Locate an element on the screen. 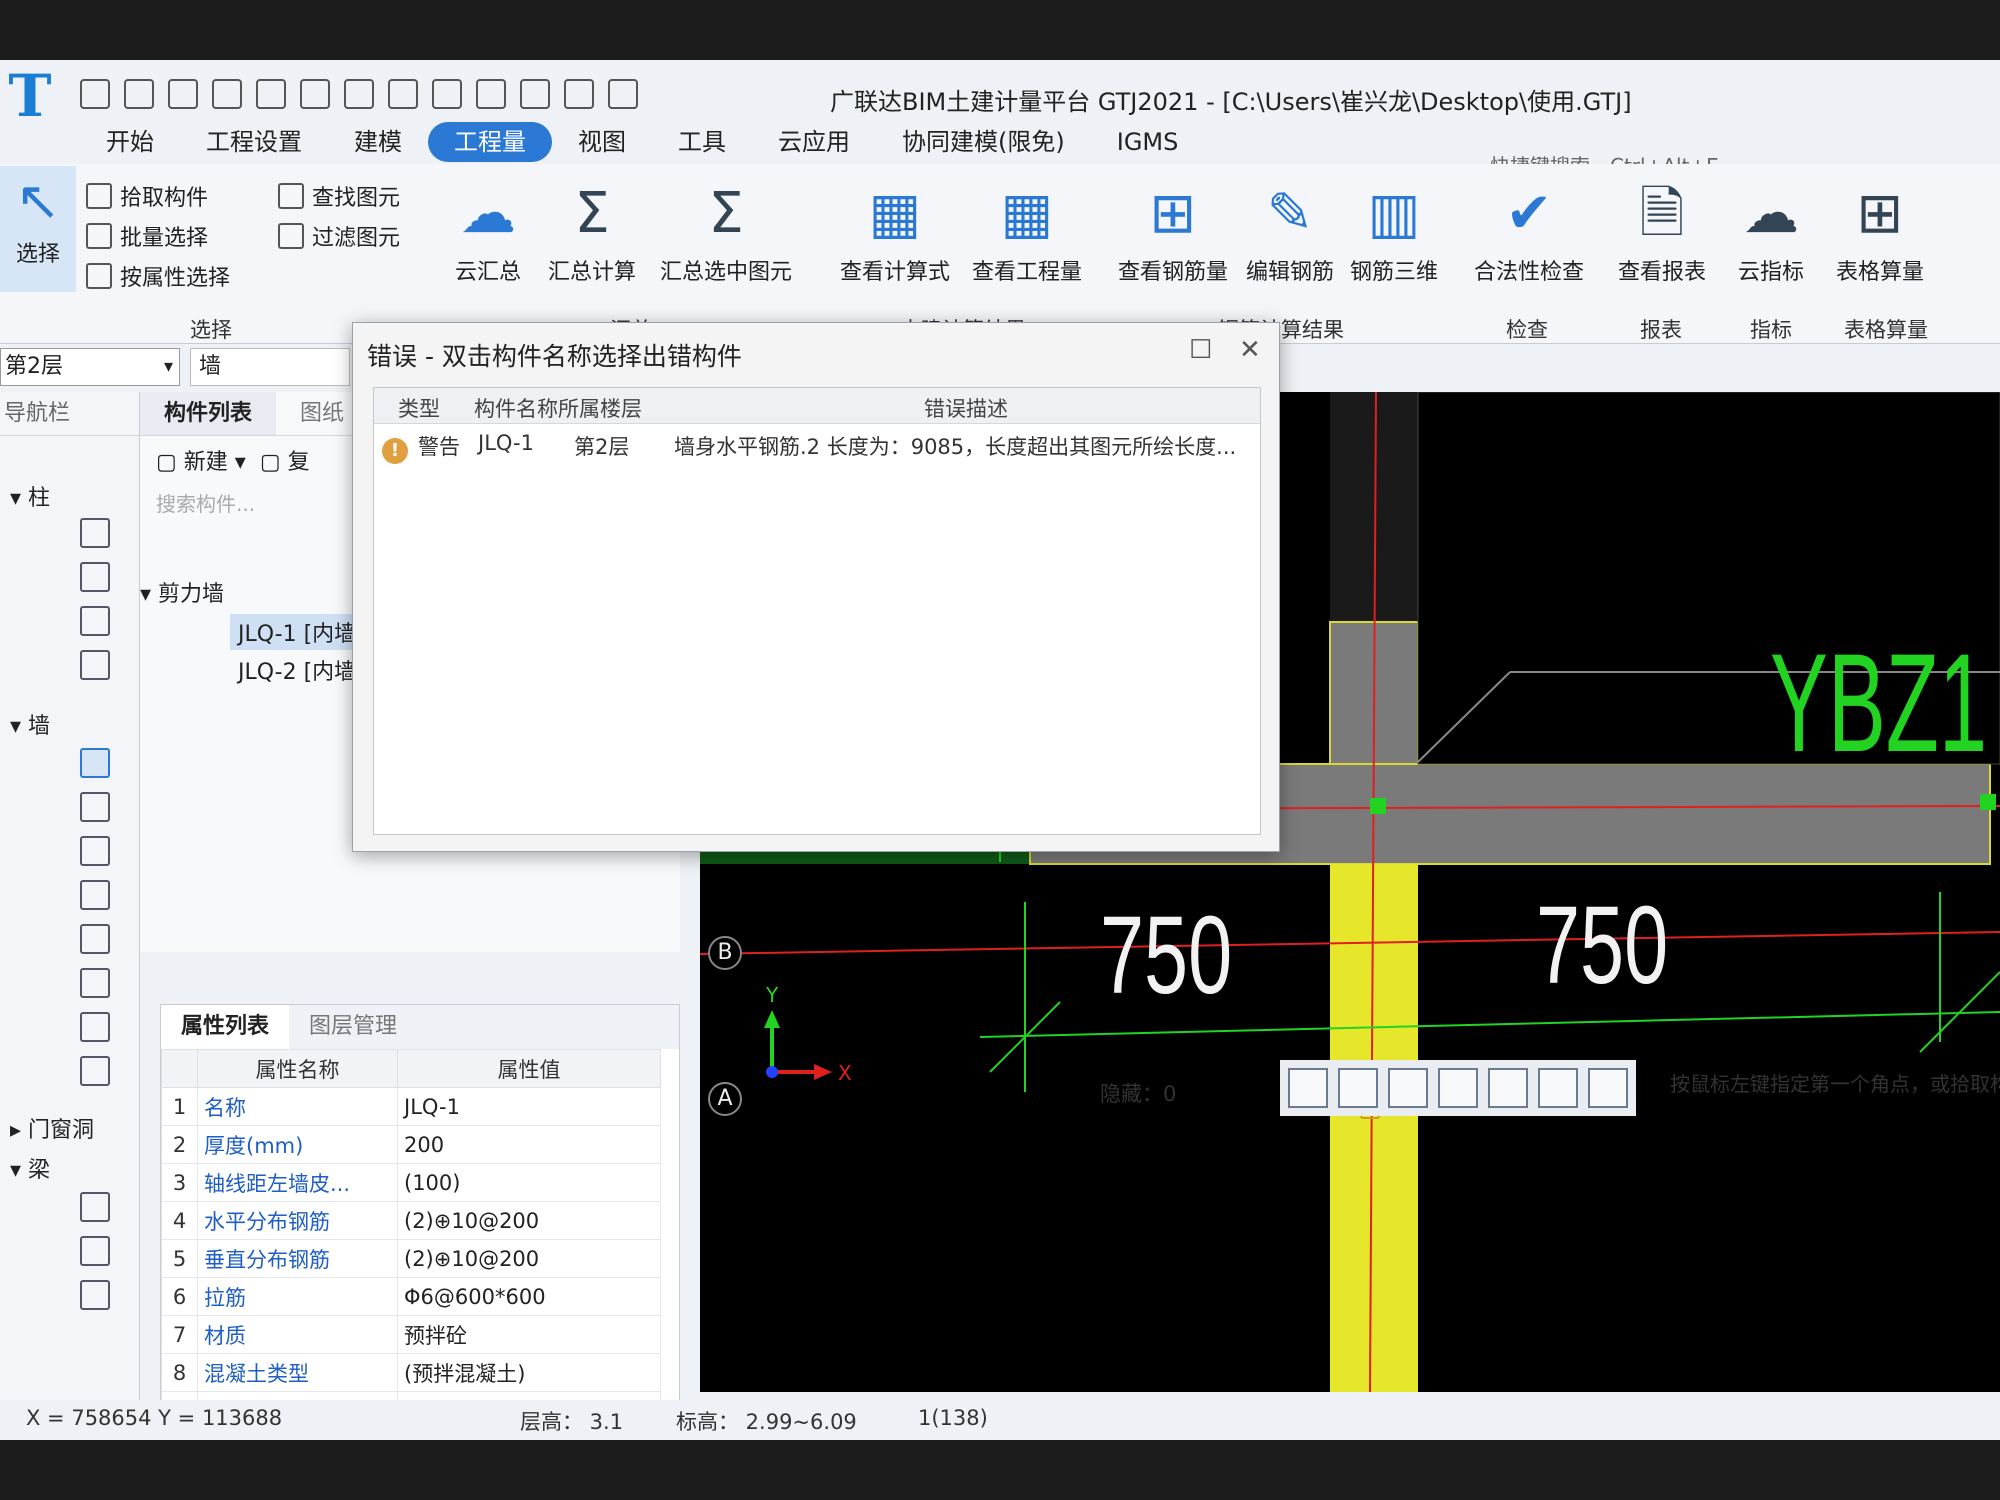  property-value: (预拌混凝土) is located at coordinates (529, 1372).